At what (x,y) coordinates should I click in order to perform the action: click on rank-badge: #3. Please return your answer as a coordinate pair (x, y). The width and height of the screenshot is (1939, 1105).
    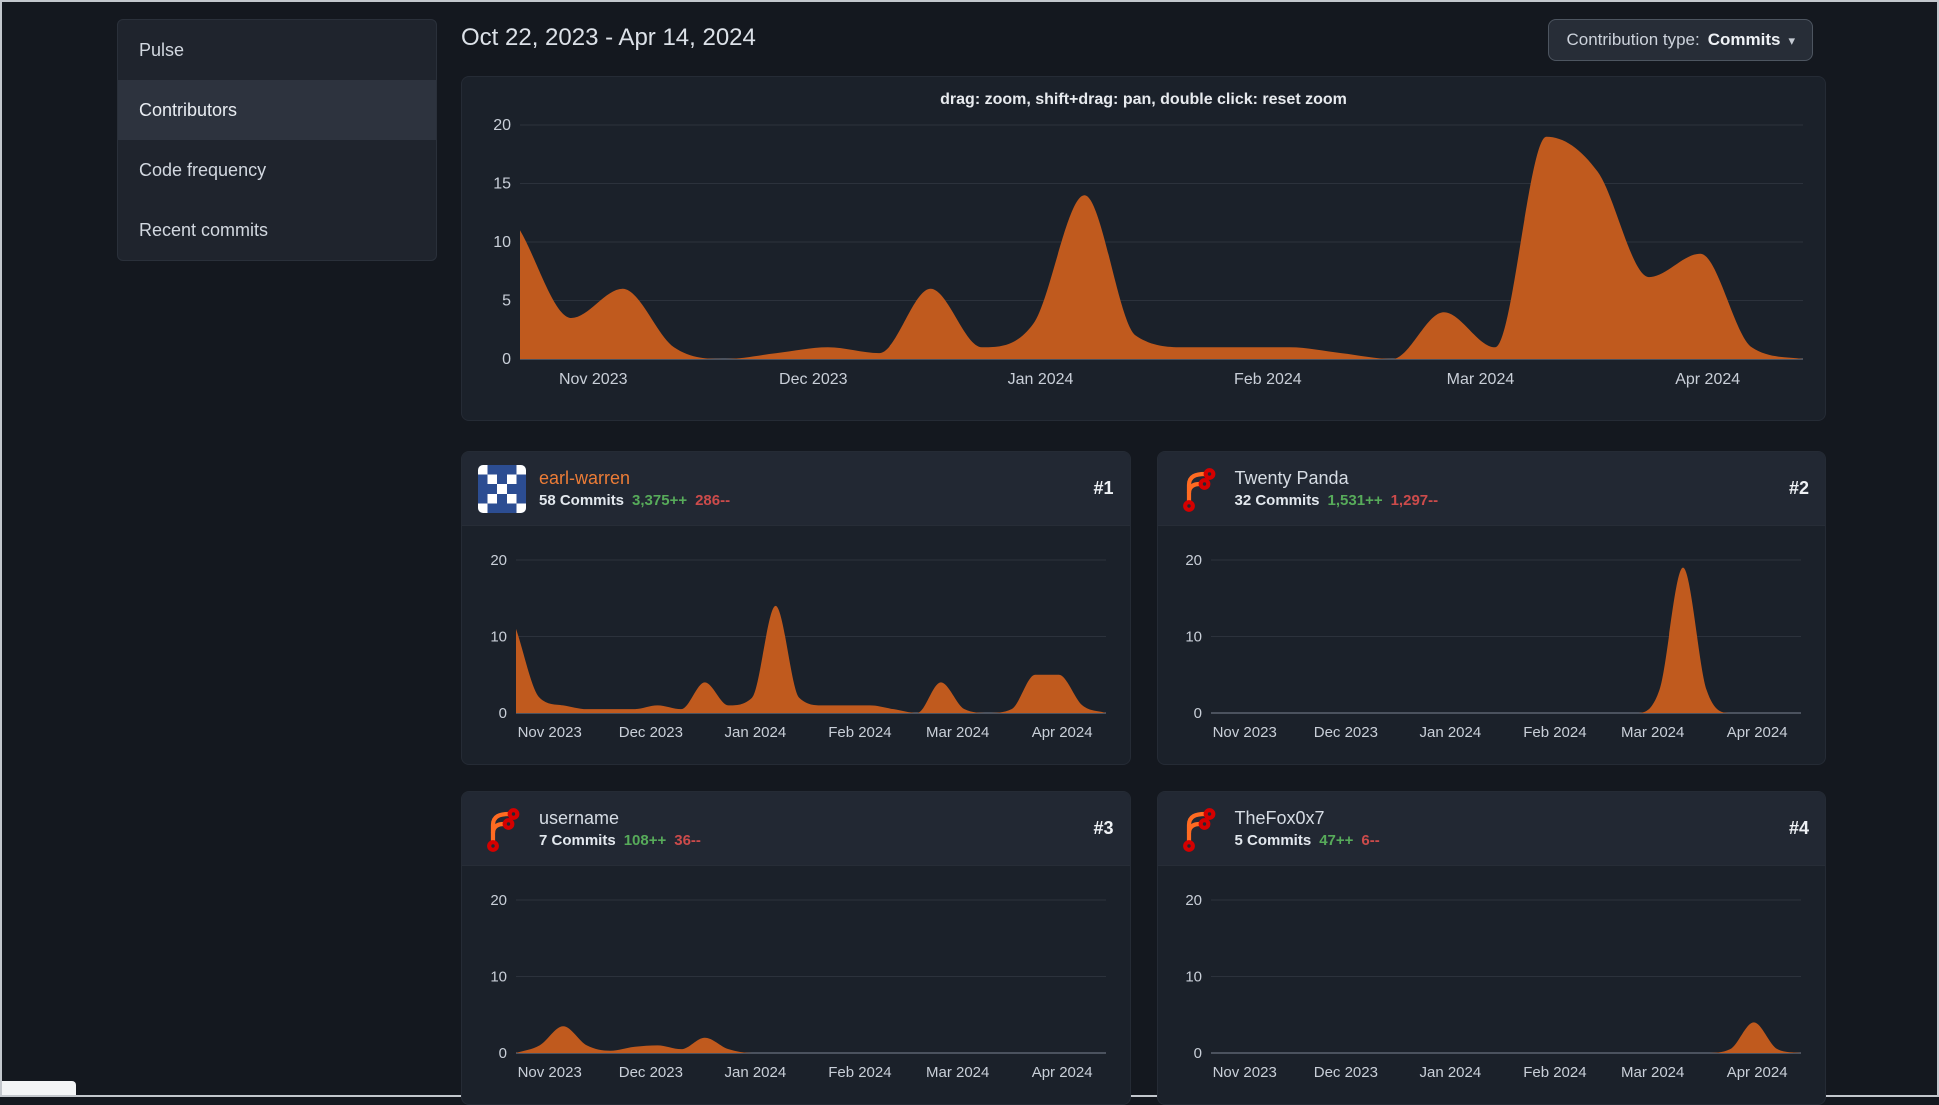
    Looking at the image, I should click on (1103, 828).